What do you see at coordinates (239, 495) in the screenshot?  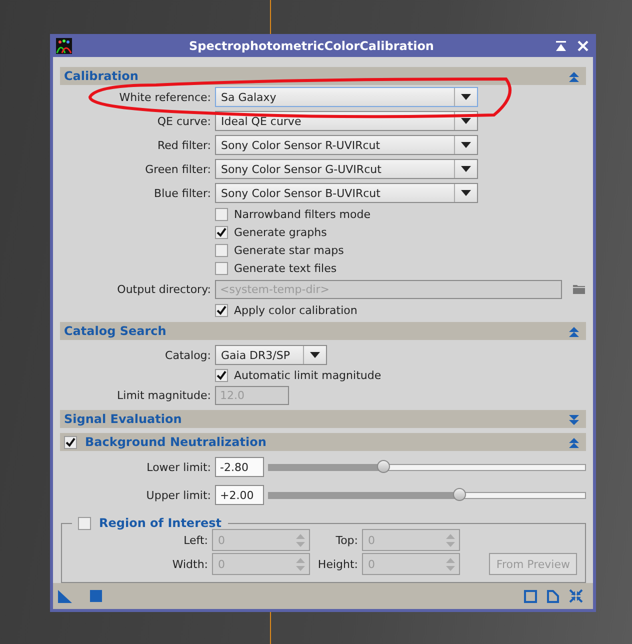 I see `number-field: +2.00` at bounding box center [239, 495].